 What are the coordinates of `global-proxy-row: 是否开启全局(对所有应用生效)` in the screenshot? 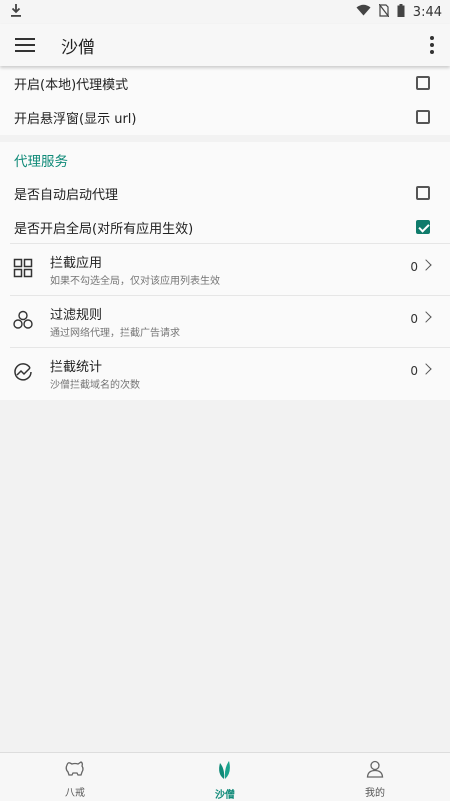 It's located at (225, 227).